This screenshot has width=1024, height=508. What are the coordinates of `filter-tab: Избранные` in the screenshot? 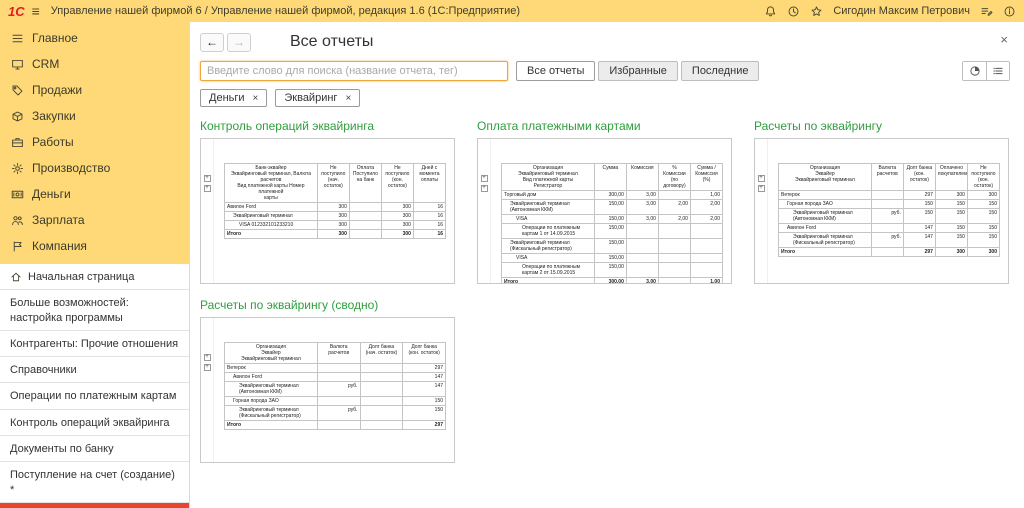 It's located at (638, 71).